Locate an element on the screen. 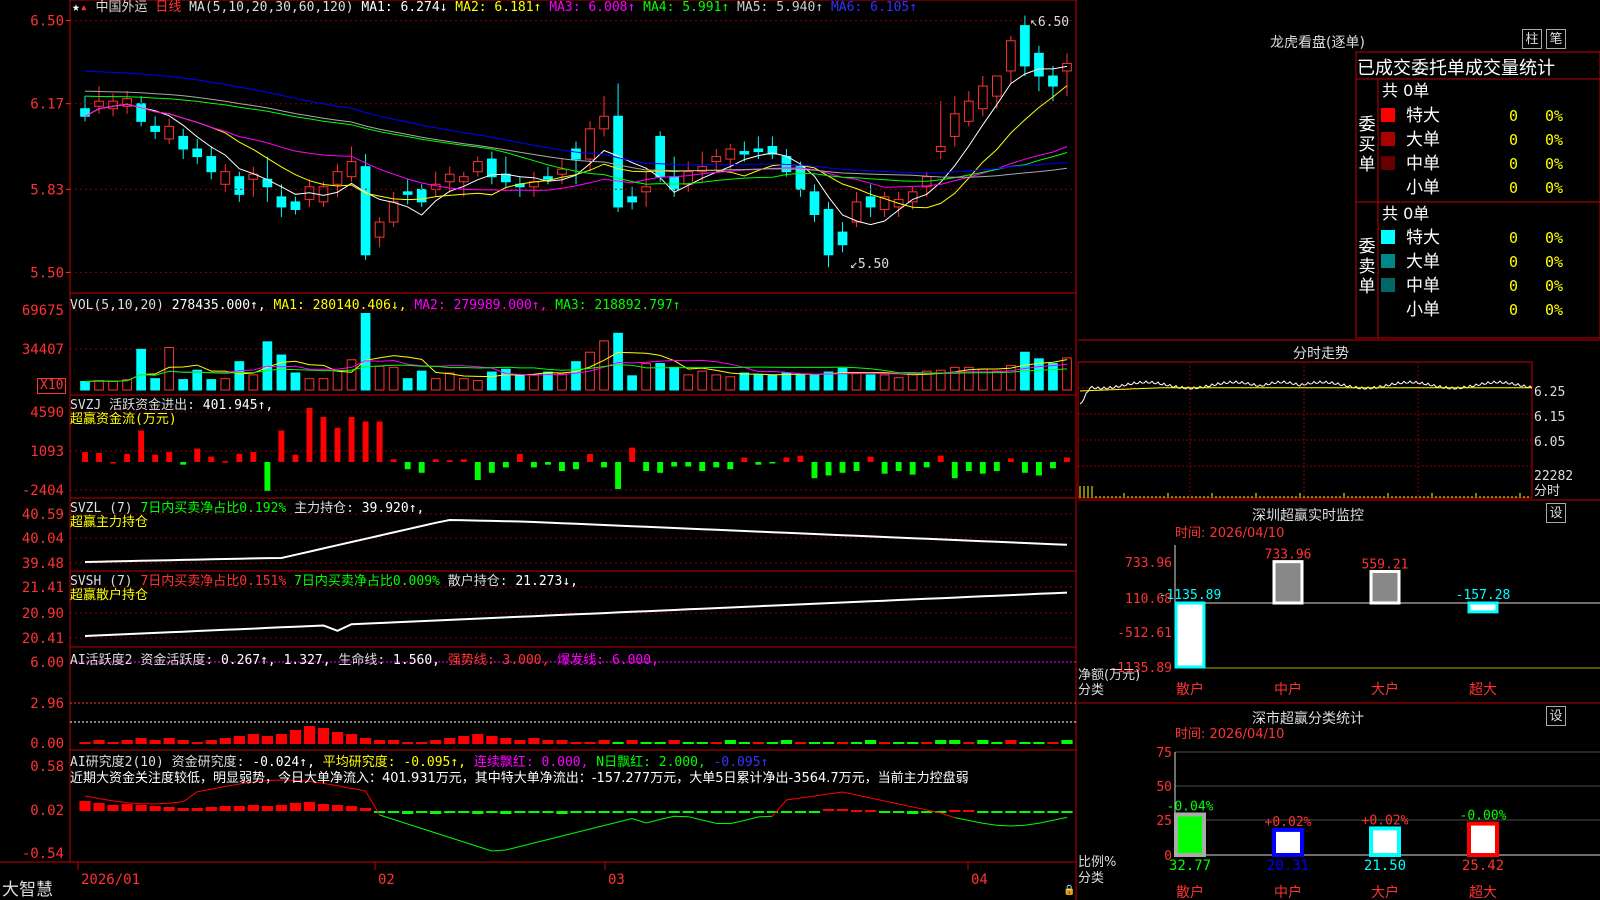  vol-value: 278435.000↑, is located at coordinates (218, 305).